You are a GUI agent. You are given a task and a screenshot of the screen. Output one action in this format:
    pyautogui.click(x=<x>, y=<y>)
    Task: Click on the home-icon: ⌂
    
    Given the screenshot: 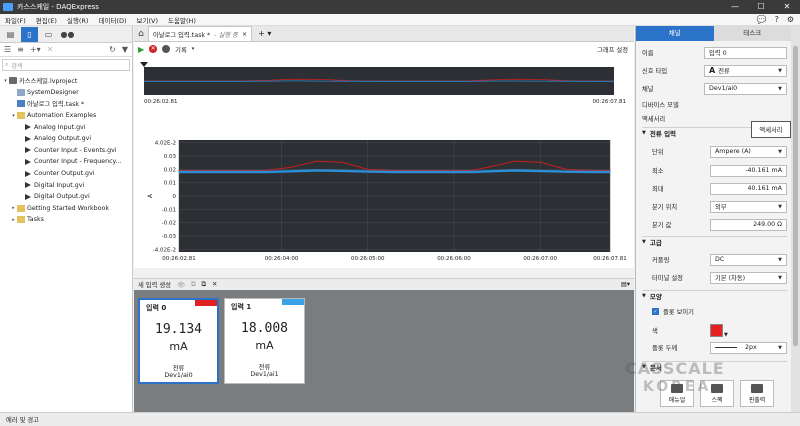 What is the action you would take?
    pyautogui.click(x=141, y=33)
    